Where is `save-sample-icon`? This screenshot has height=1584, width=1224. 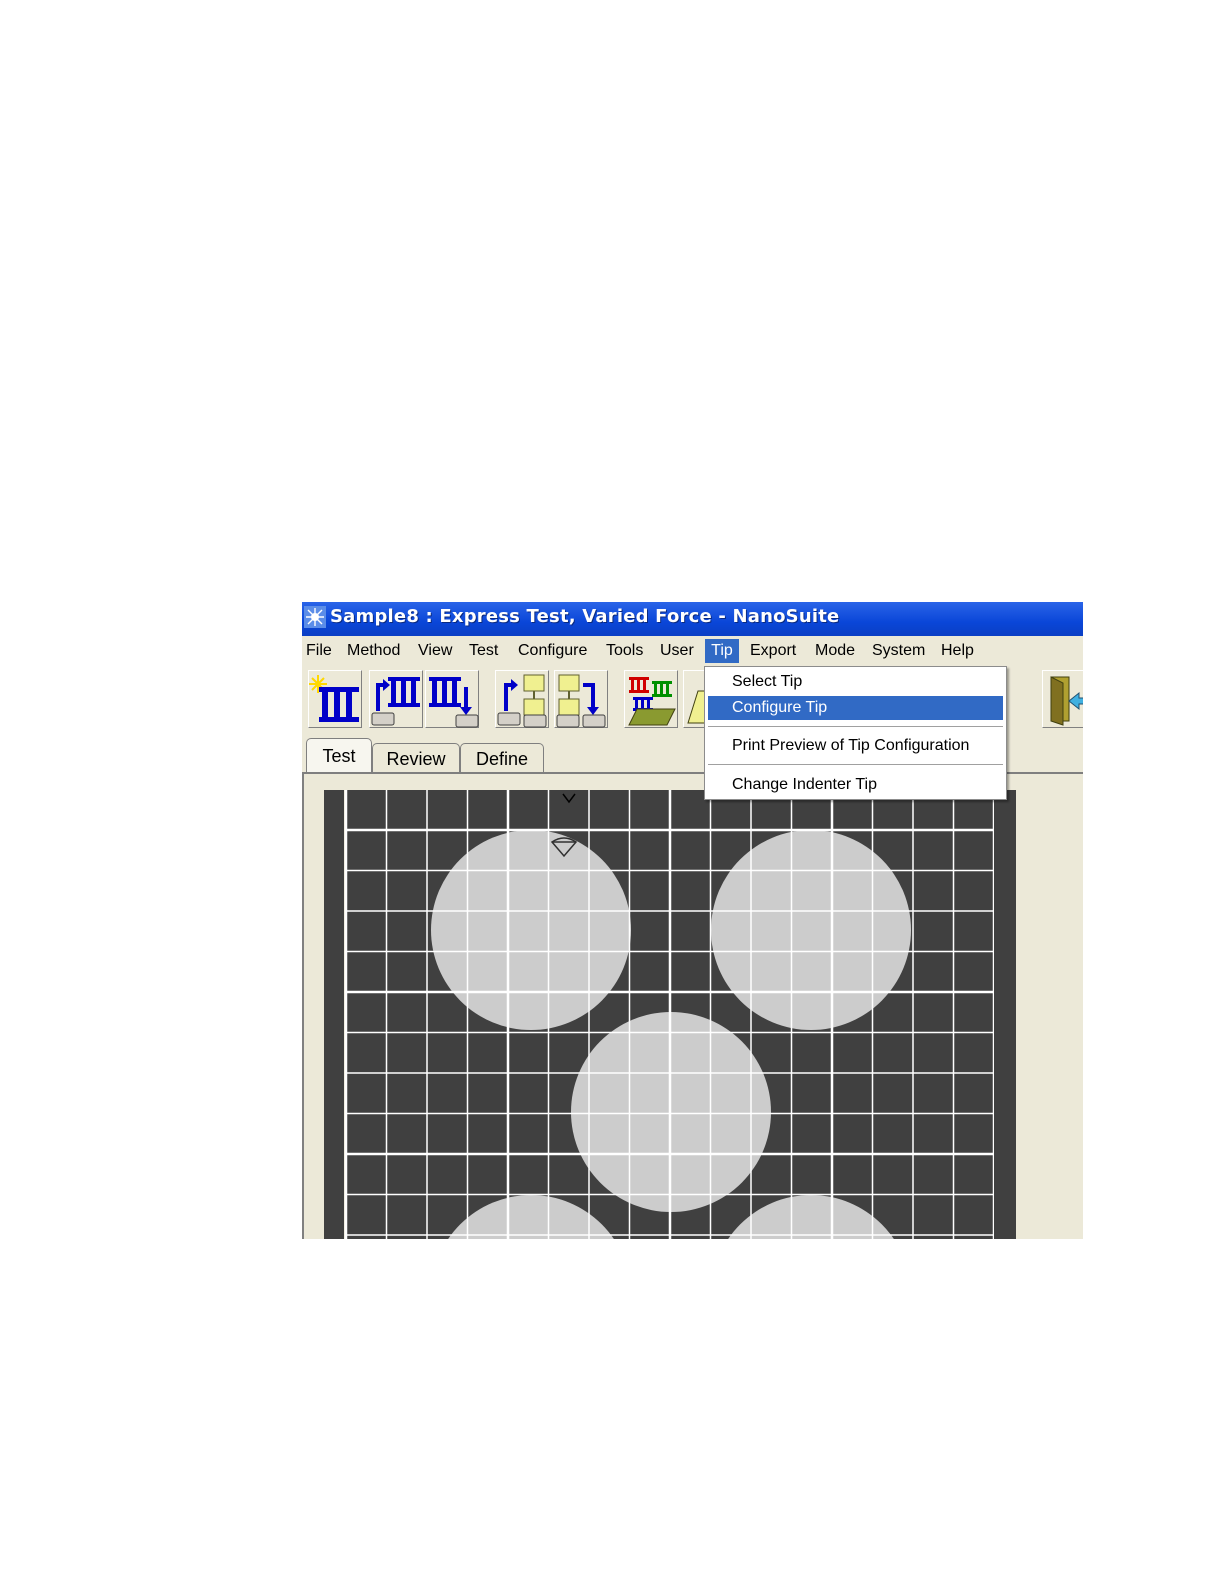
save-sample-icon is located at coordinates (581, 701).